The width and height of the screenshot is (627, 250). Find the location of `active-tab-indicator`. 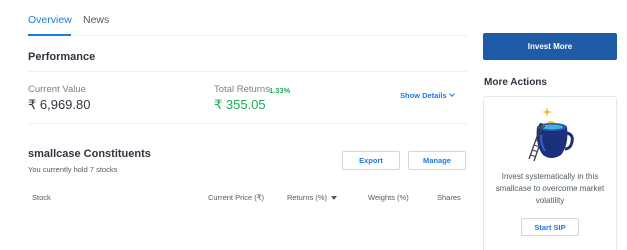

active-tab-indicator is located at coordinates (49, 35).